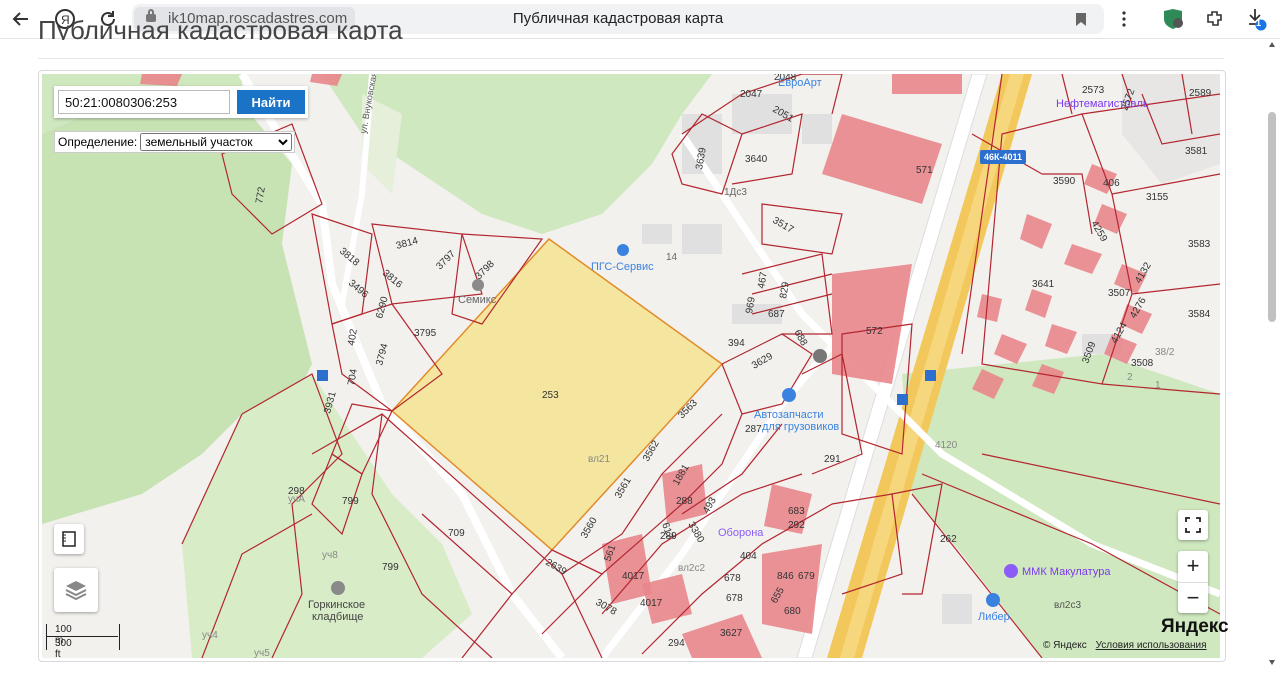  Describe the element at coordinates (1272, 355) in the screenshot. I see `page-scrollbar` at that location.